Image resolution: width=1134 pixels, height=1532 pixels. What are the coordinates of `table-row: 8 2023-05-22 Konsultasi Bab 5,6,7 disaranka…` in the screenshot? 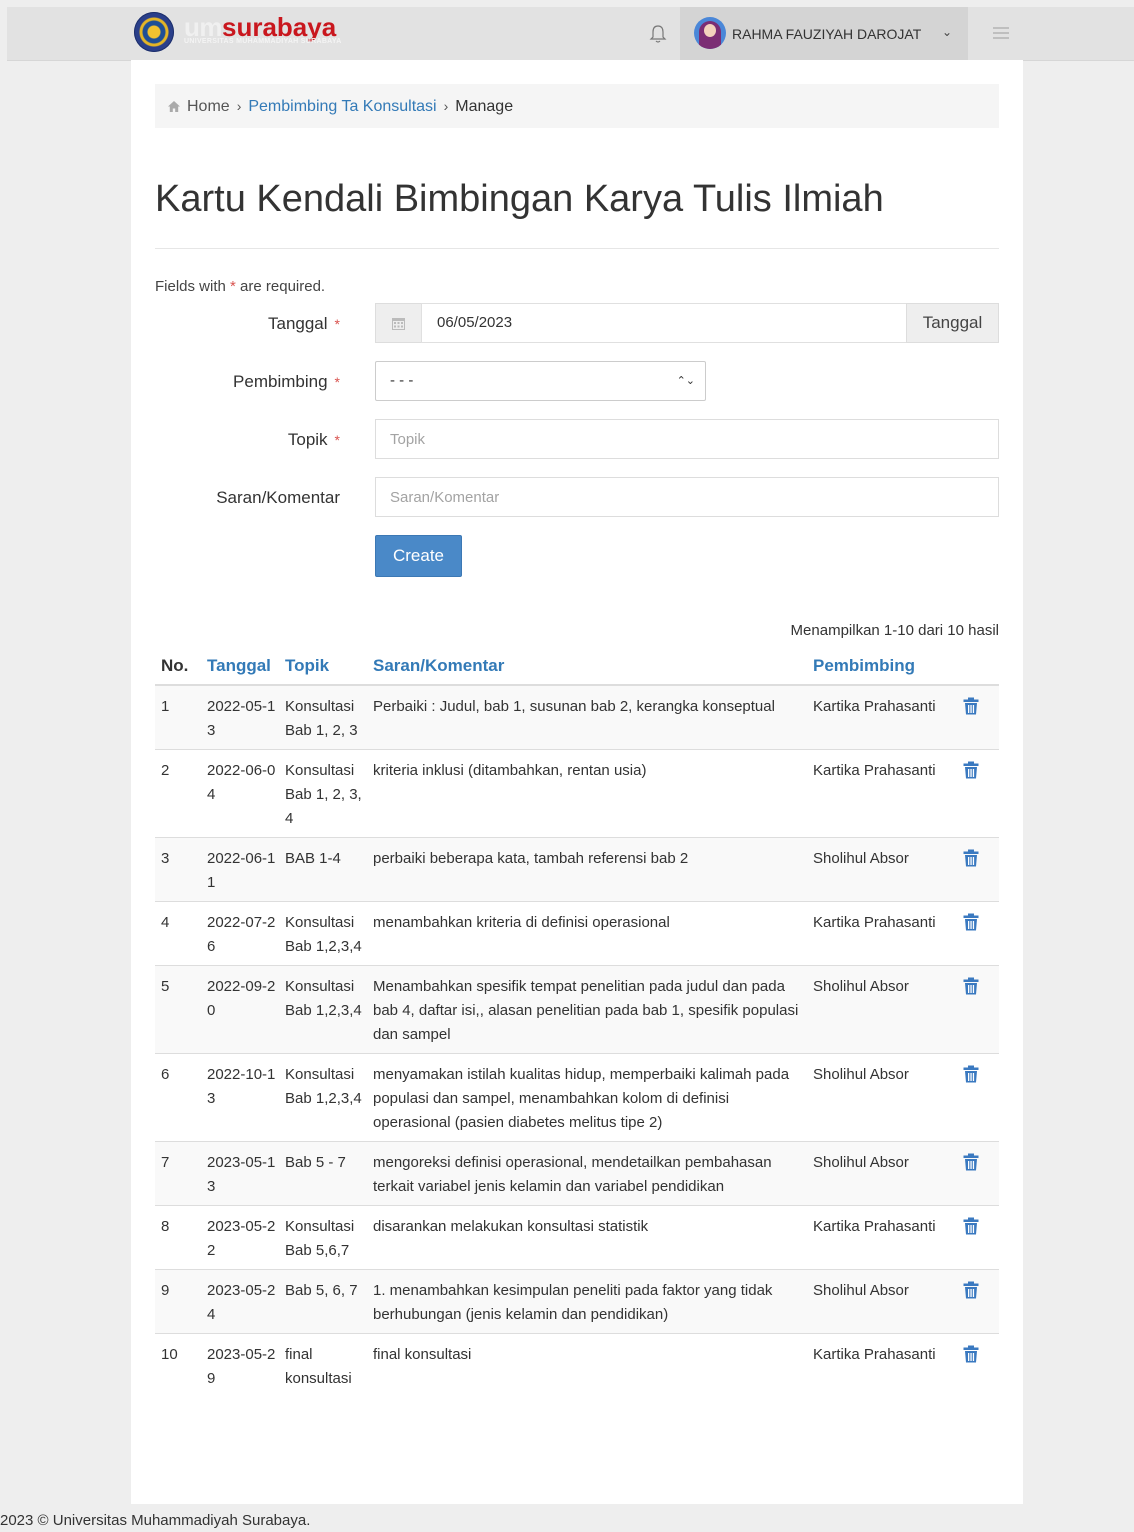 It's located at (577, 1237).